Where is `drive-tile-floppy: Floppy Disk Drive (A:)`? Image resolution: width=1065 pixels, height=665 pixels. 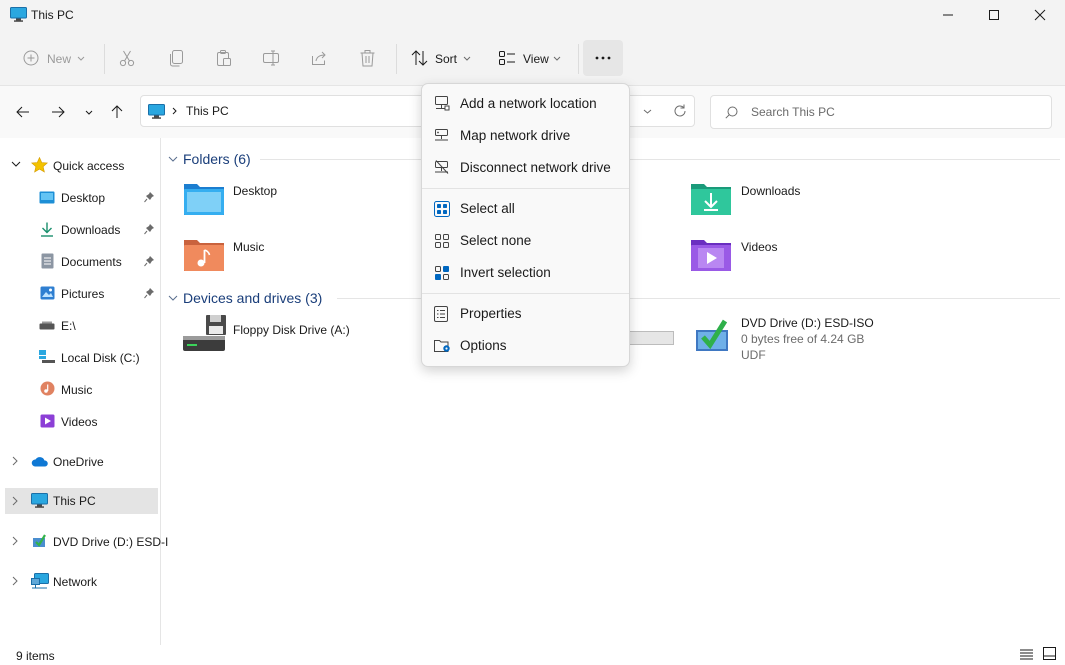
drive-tile-floppy: Floppy Disk Drive (A:) is located at coordinates (297, 334).